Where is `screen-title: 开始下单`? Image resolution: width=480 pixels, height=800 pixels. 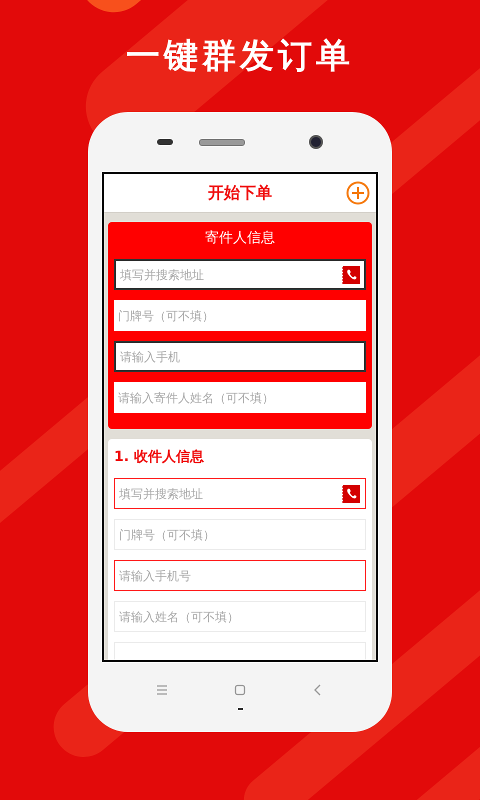 screen-title: 开始下单 is located at coordinates (240, 193).